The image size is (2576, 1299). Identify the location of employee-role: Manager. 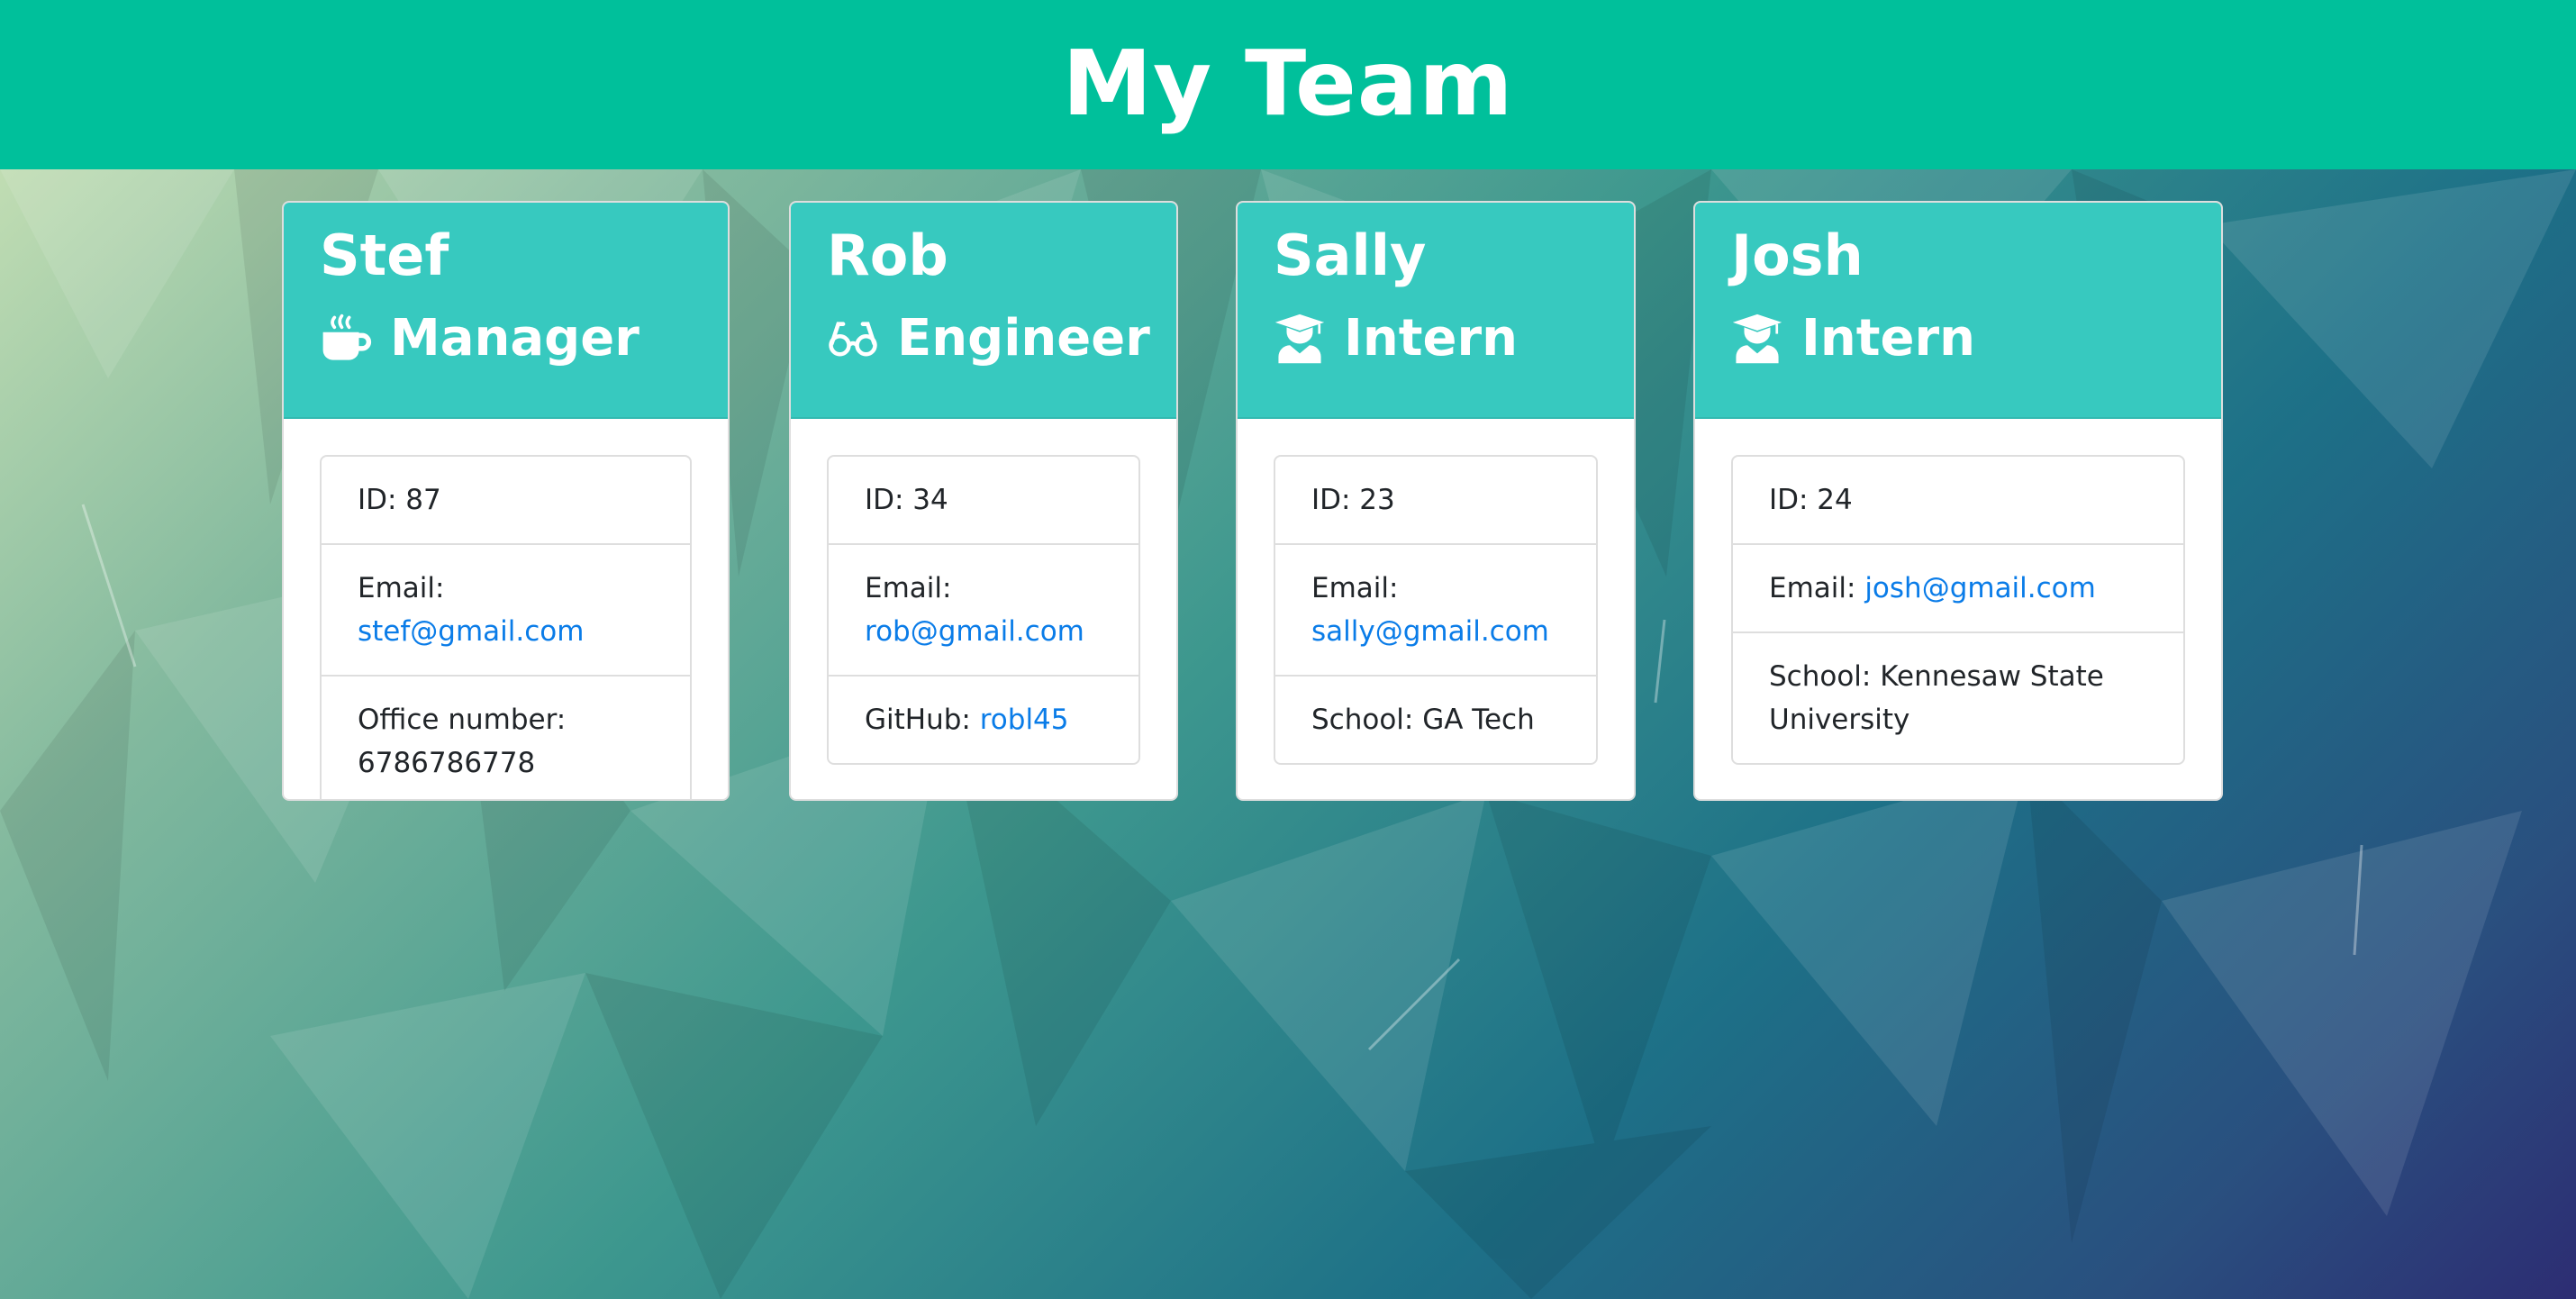
(506, 338).